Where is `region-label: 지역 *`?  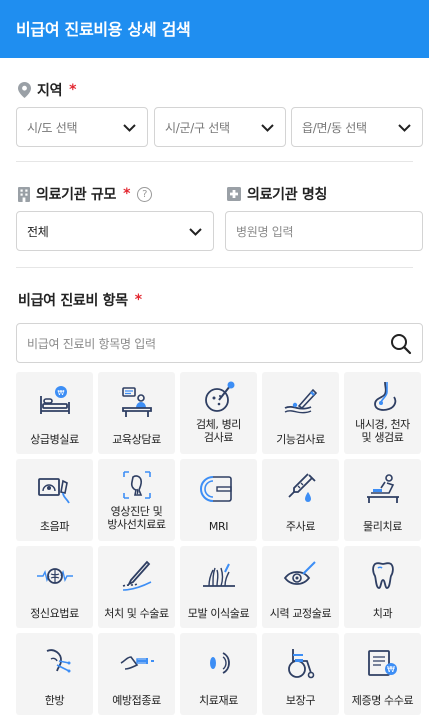
region-label: 지역 * is located at coordinates (47, 90).